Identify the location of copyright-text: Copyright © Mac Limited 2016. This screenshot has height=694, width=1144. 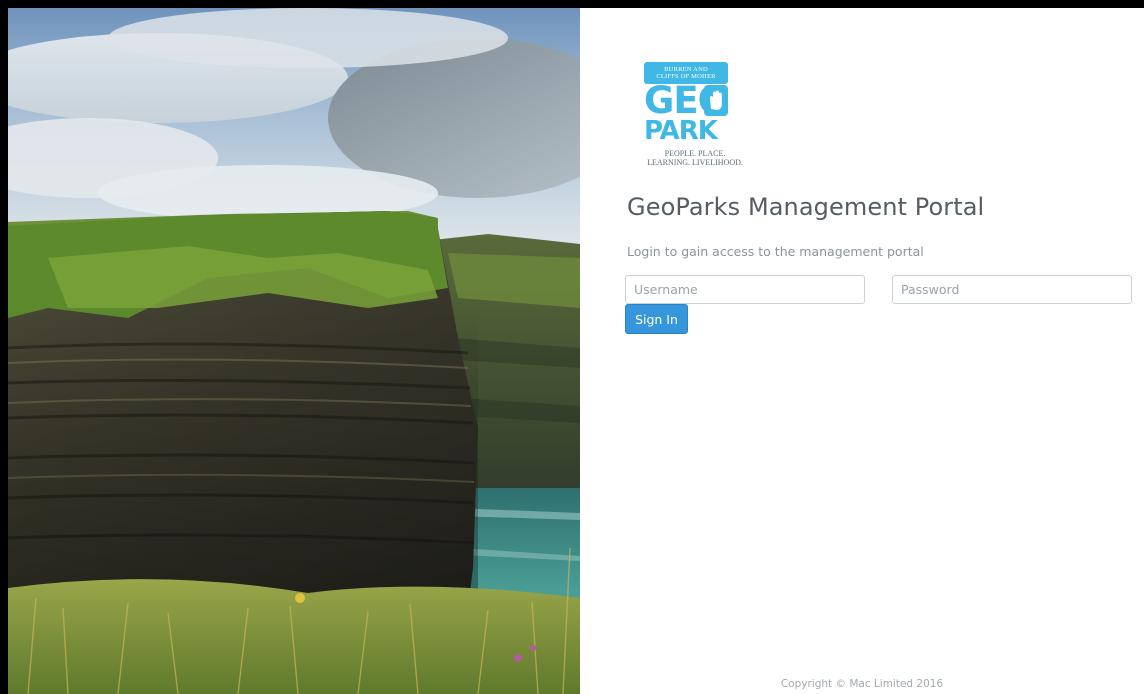
(862, 684).